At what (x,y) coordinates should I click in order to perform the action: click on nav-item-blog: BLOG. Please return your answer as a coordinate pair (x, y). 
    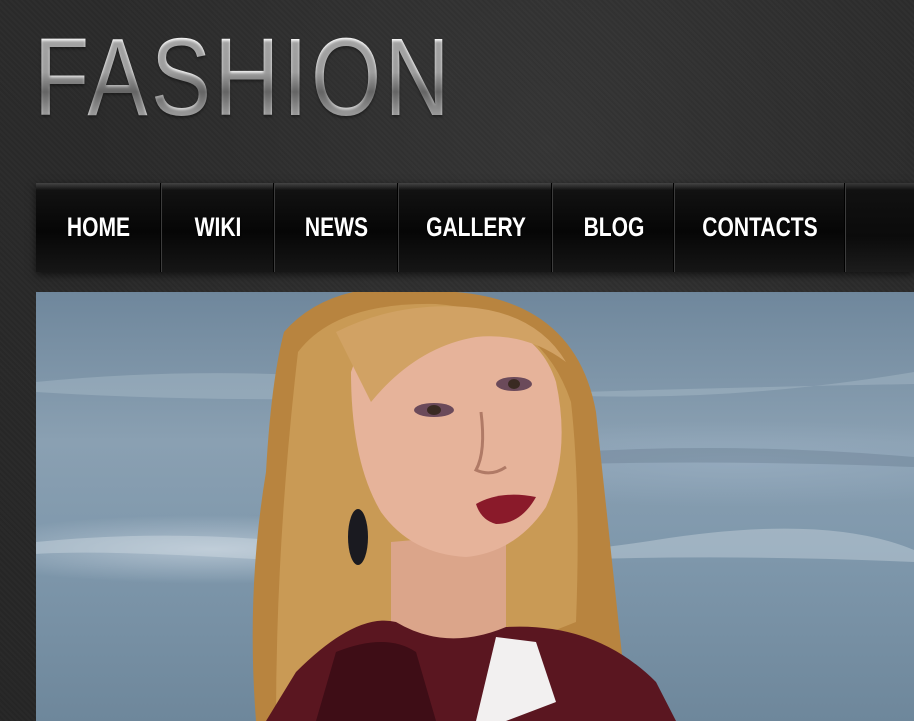
    Looking at the image, I should click on (614, 227).